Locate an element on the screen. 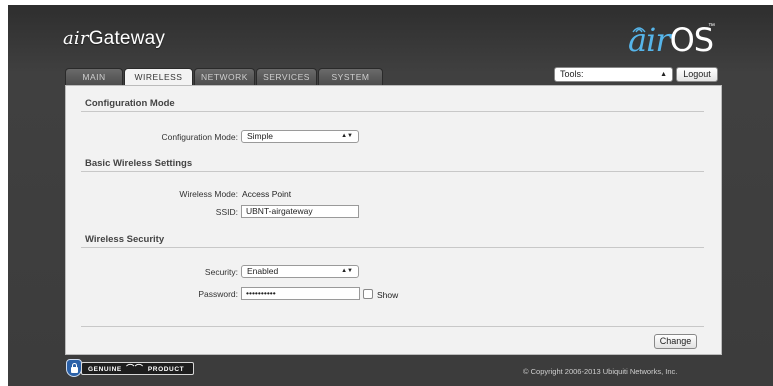  tools-dropdown-value: Tools: is located at coordinates (572, 74).